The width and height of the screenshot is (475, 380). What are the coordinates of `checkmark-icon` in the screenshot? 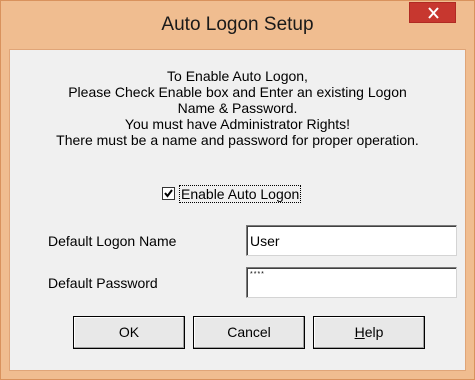 It's located at (168, 193).